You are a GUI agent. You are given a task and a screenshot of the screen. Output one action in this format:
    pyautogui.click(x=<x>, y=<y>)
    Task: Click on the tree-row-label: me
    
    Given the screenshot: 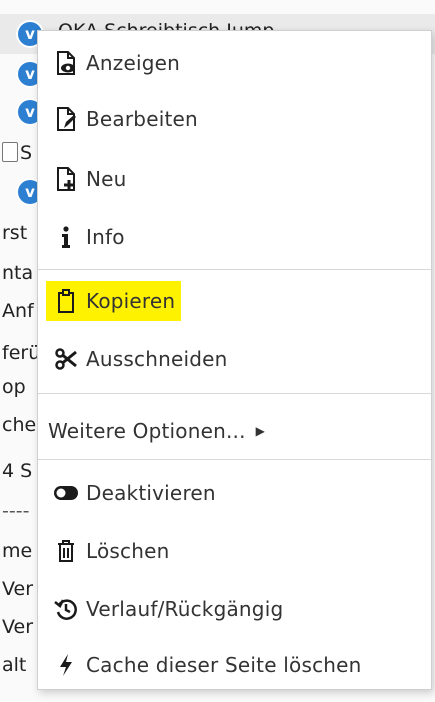 What is the action you would take?
    pyautogui.click(x=17, y=551)
    